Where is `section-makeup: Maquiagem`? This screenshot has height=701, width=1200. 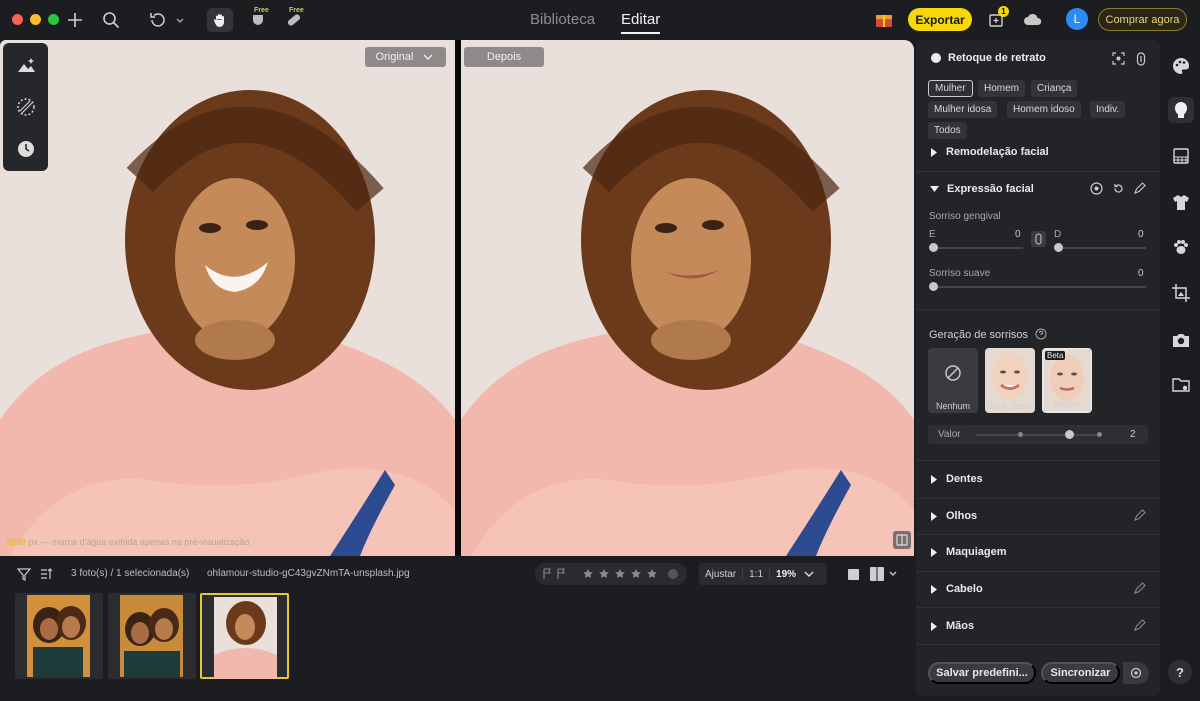
section-makeup: Maquiagem is located at coordinates (968, 552).